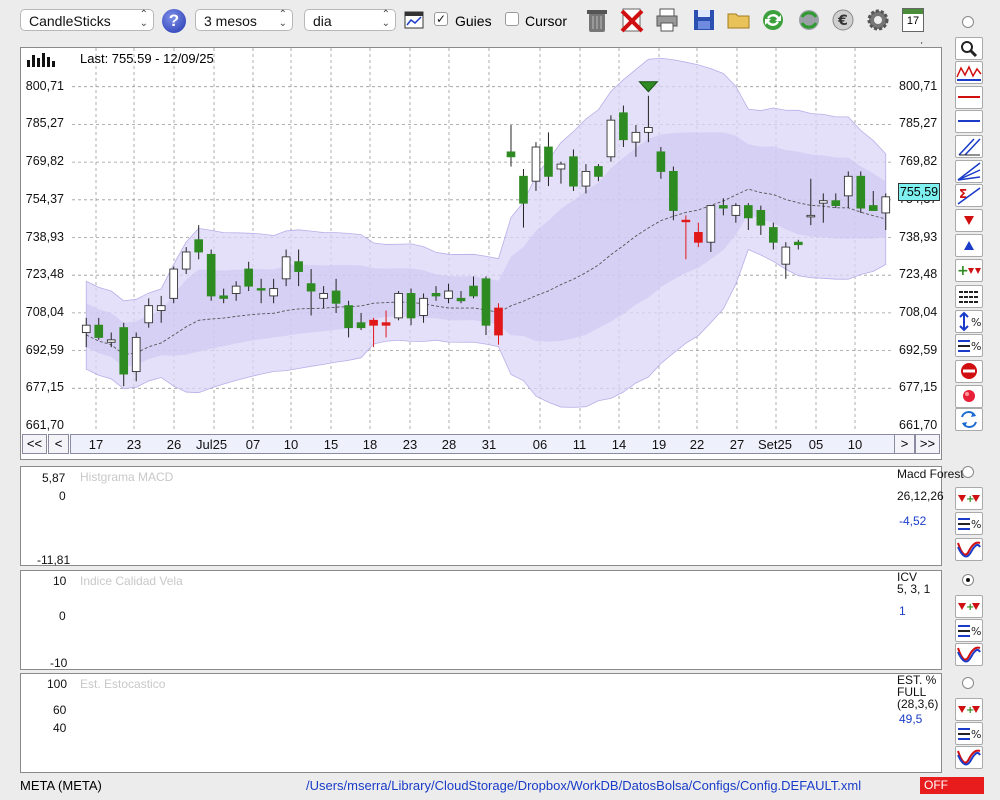  What do you see at coordinates (54, 478) in the screenshot?
I see `macd-y-top: 5,87` at bounding box center [54, 478].